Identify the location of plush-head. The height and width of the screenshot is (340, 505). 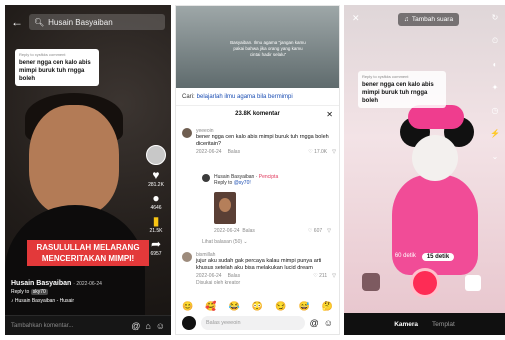
(435, 158).